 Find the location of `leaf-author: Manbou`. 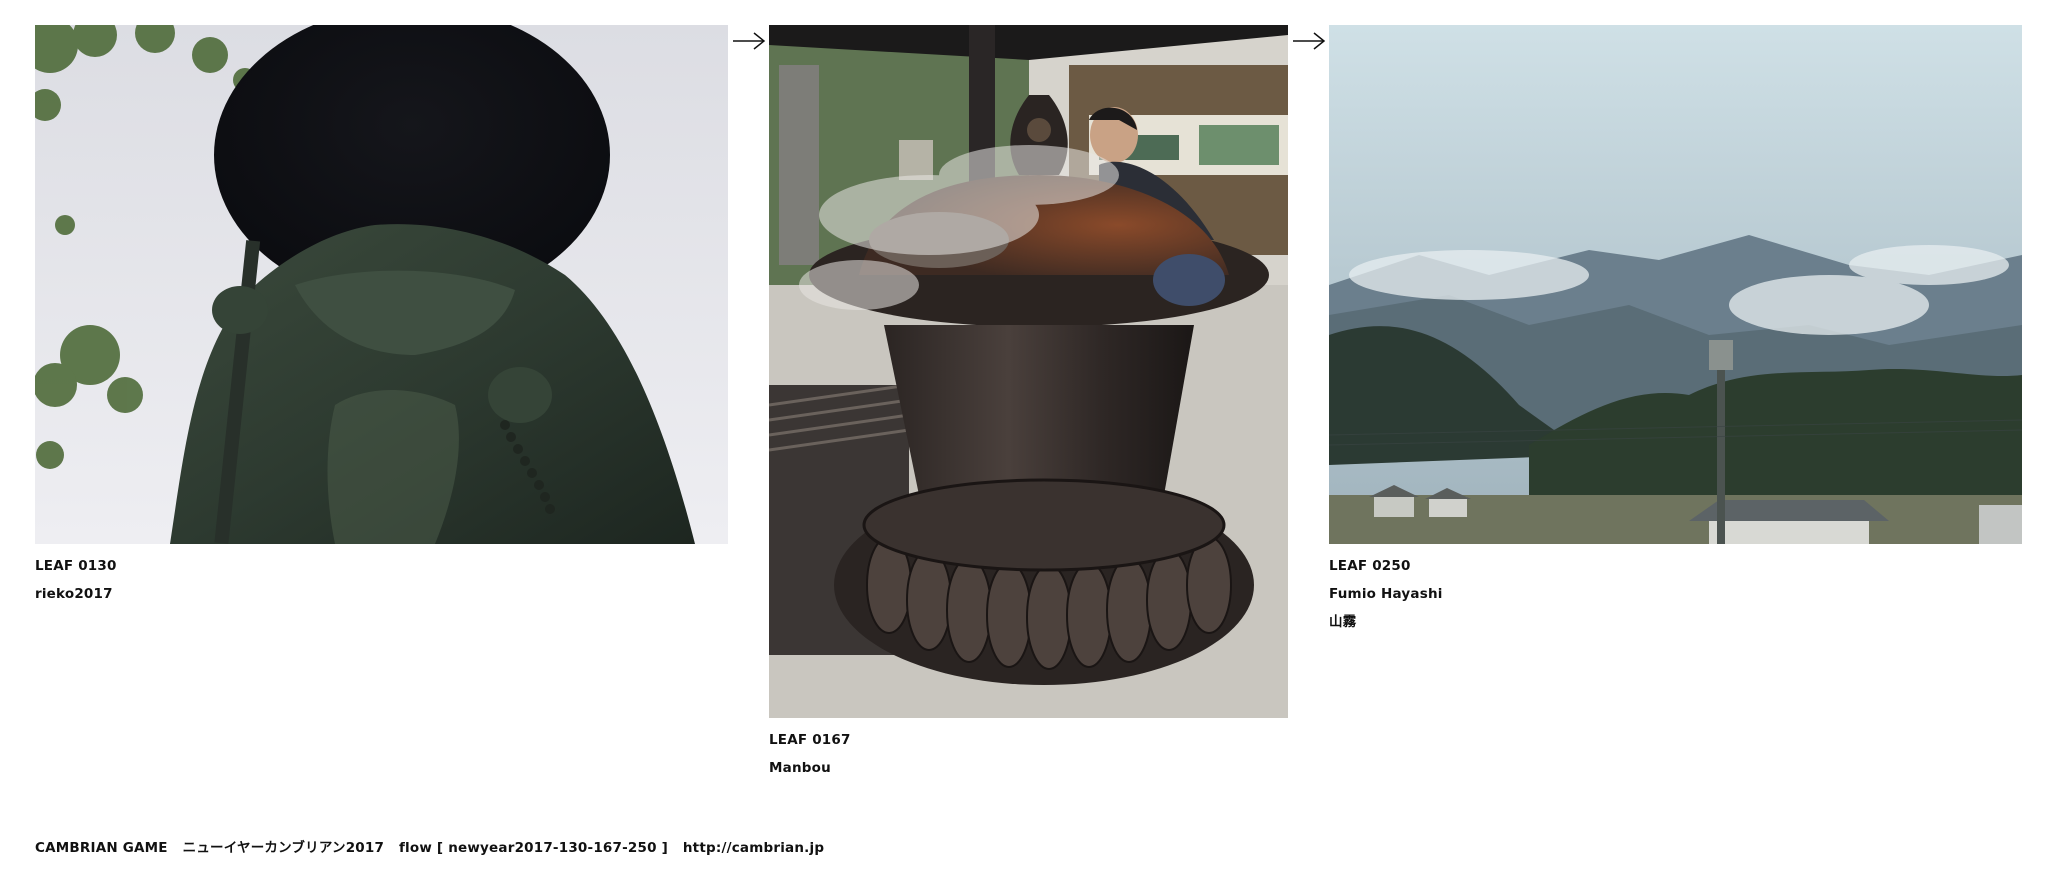

leaf-author: Manbou is located at coordinates (1028, 768).